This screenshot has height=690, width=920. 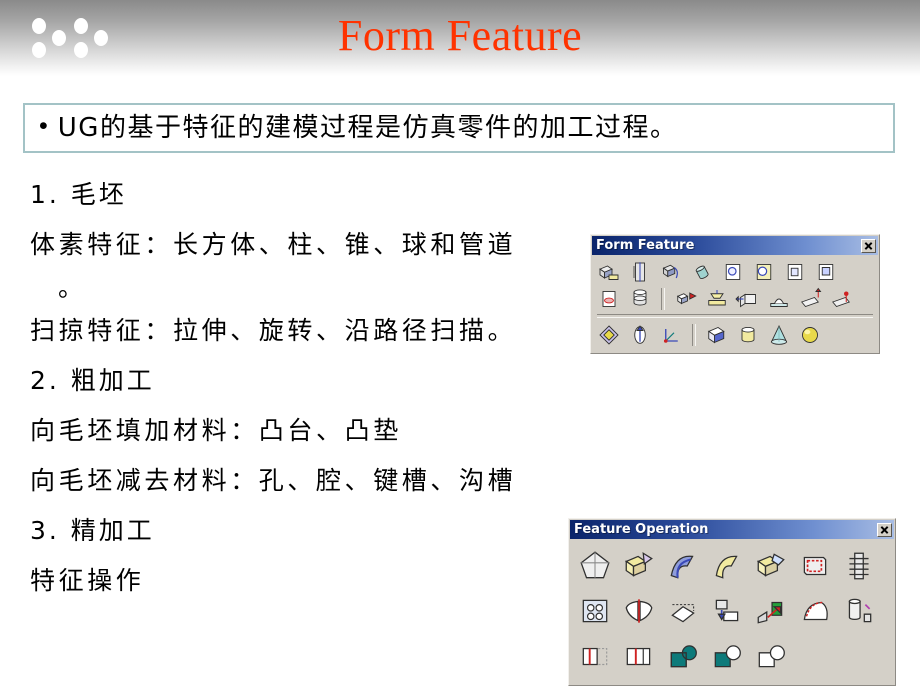 What do you see at coordinates (609, 335) in the screenshot?
I see `datum-plane-icon` at bounding box center [609, 335].